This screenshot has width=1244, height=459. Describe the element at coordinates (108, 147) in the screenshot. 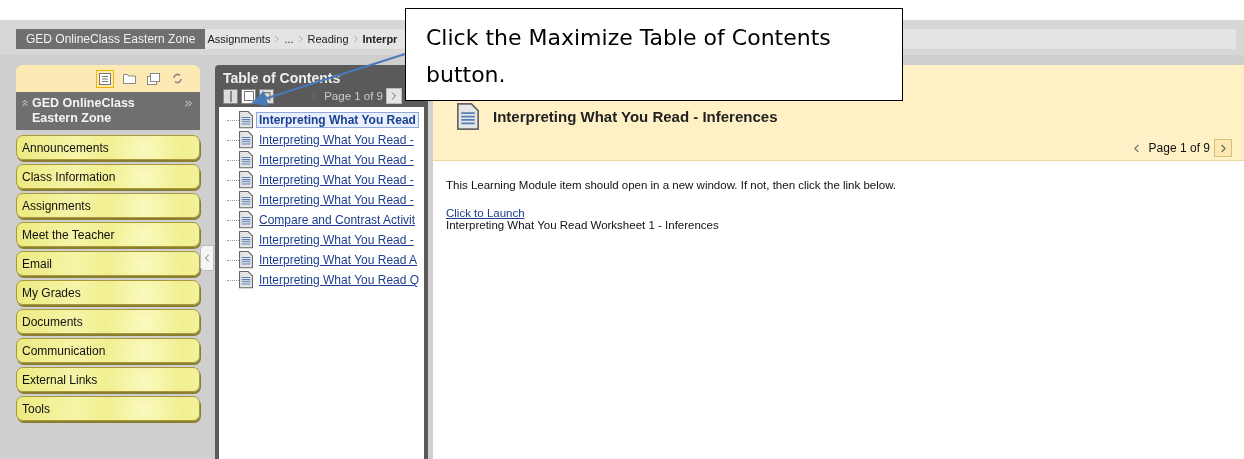

I see `menu-button: Announcements` at that location.